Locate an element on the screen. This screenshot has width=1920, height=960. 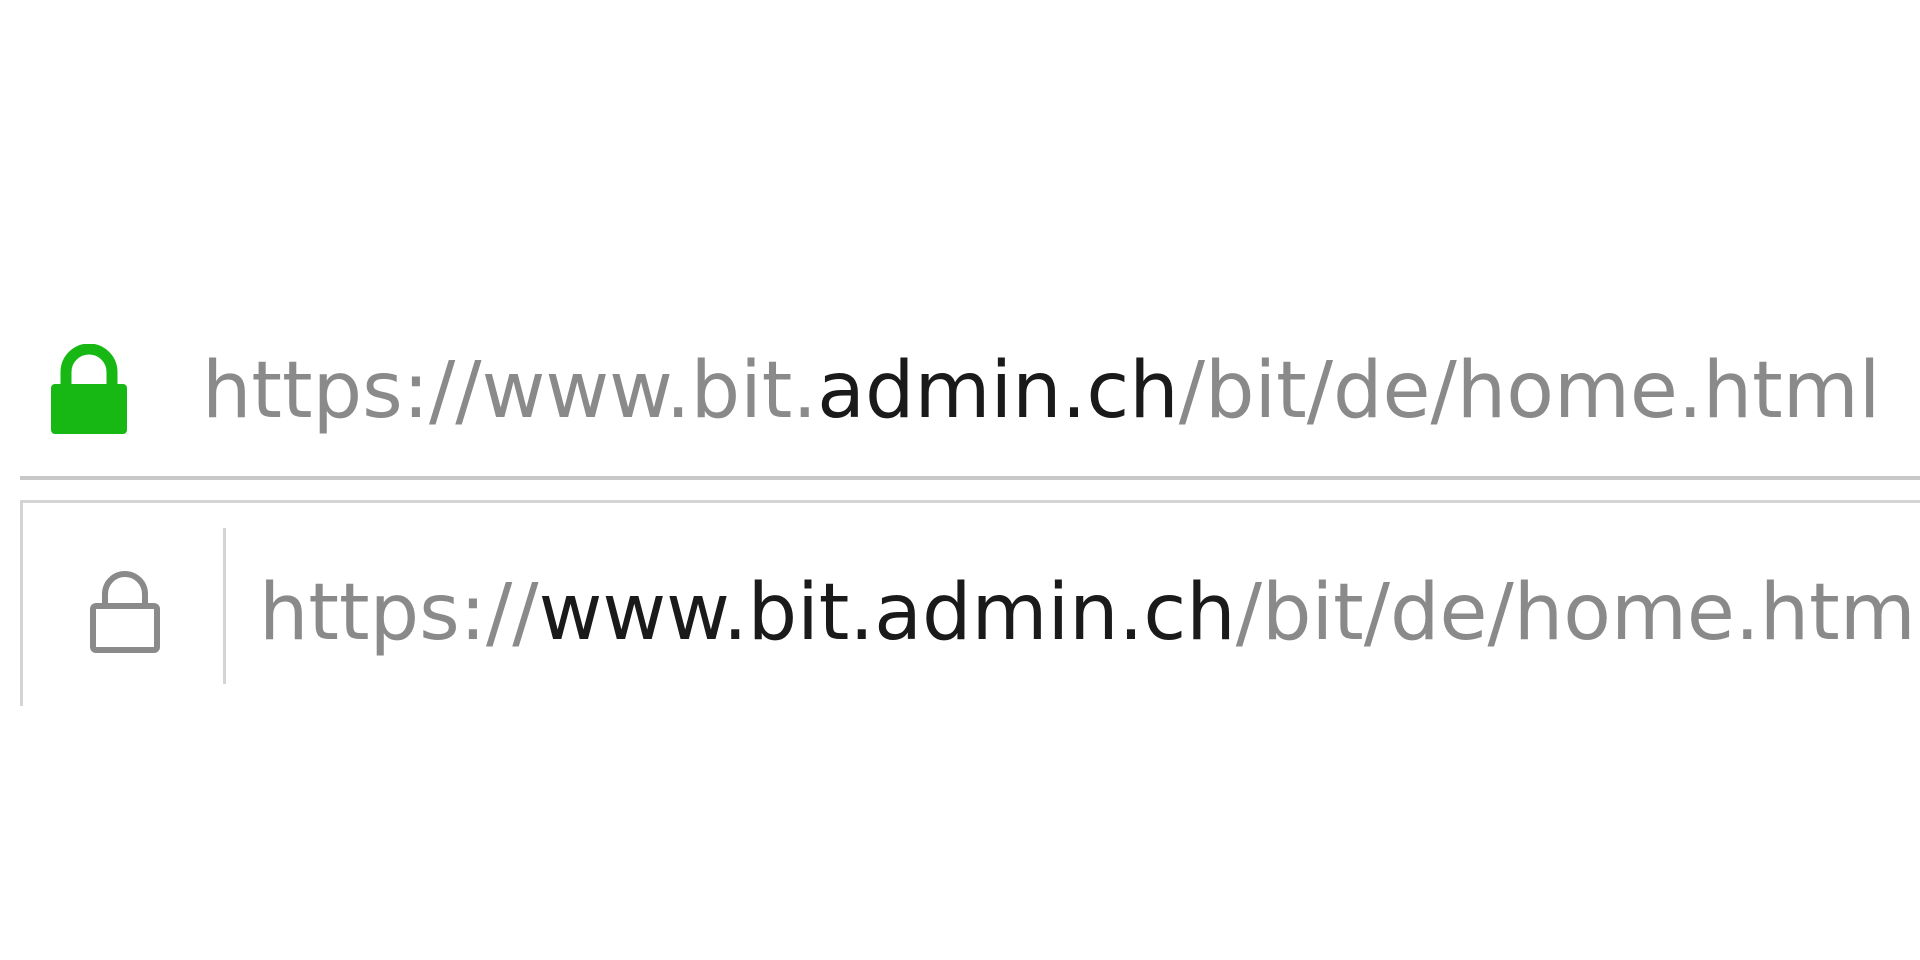
icon-separator is located at coordinates (224, 606).